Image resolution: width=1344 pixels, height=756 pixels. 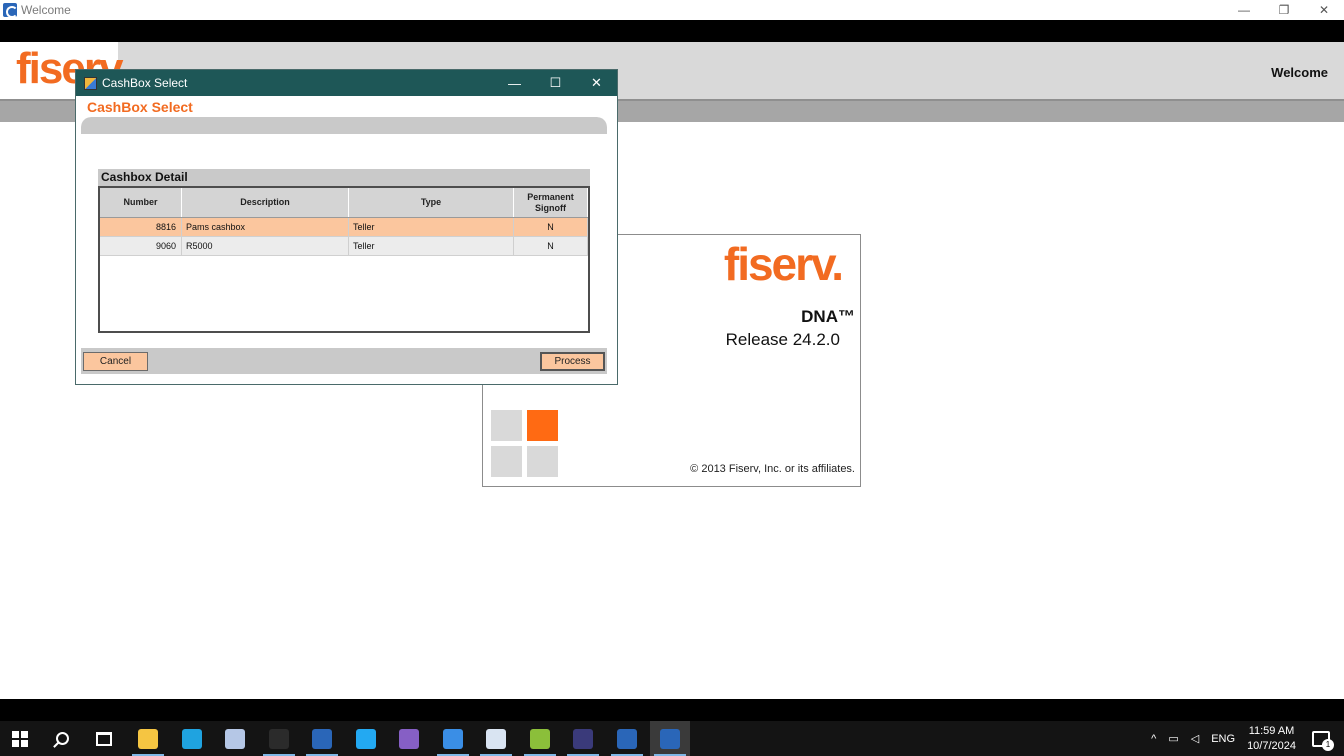 I want to click on database-tool-icon, so click(x=235, y=738).